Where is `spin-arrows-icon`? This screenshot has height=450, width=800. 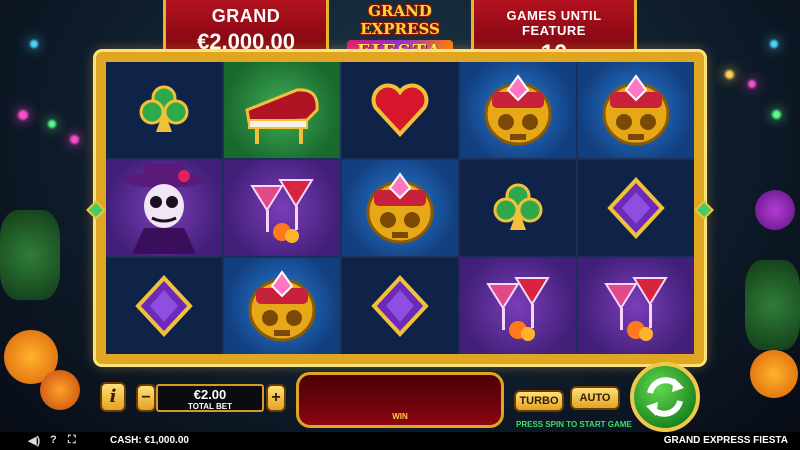
spin-arrows-icon is located at coordinates (665, 397).